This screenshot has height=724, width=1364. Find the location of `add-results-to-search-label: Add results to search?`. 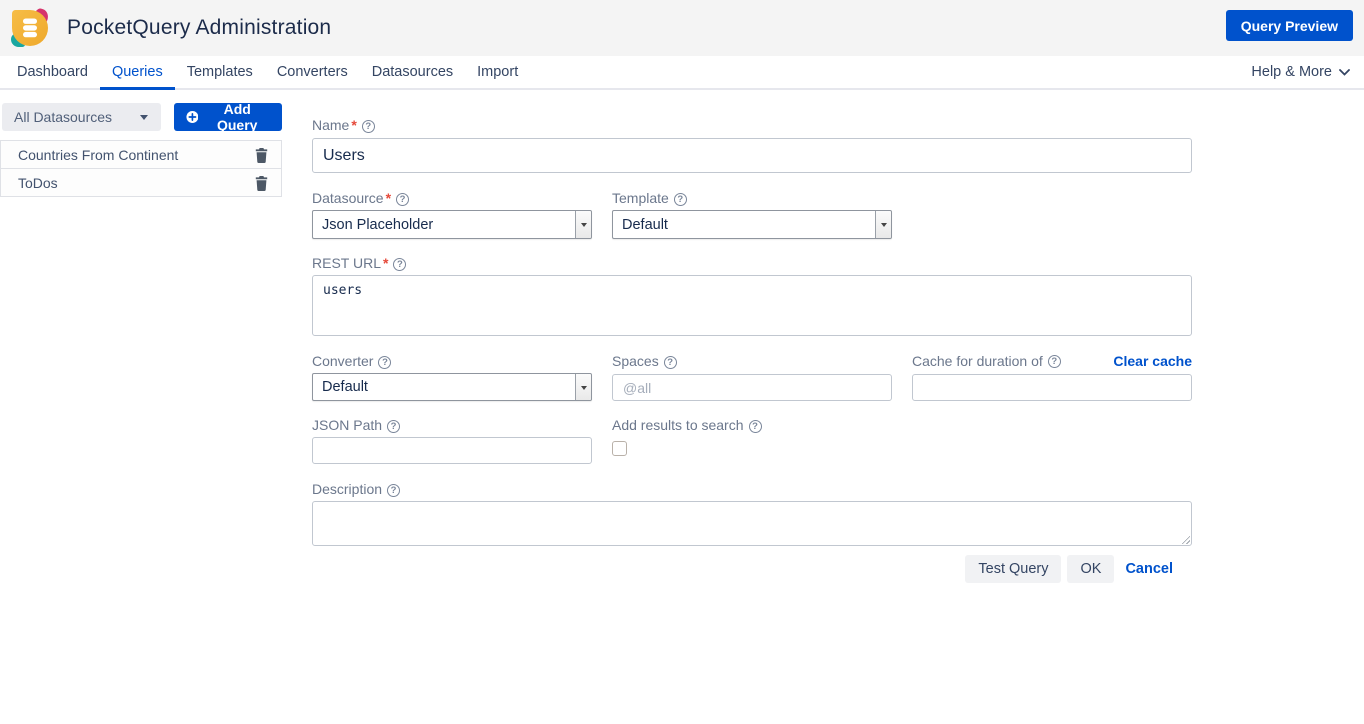

add-results-to-search-label: Add results to search? is located at coordinates (752, 425).